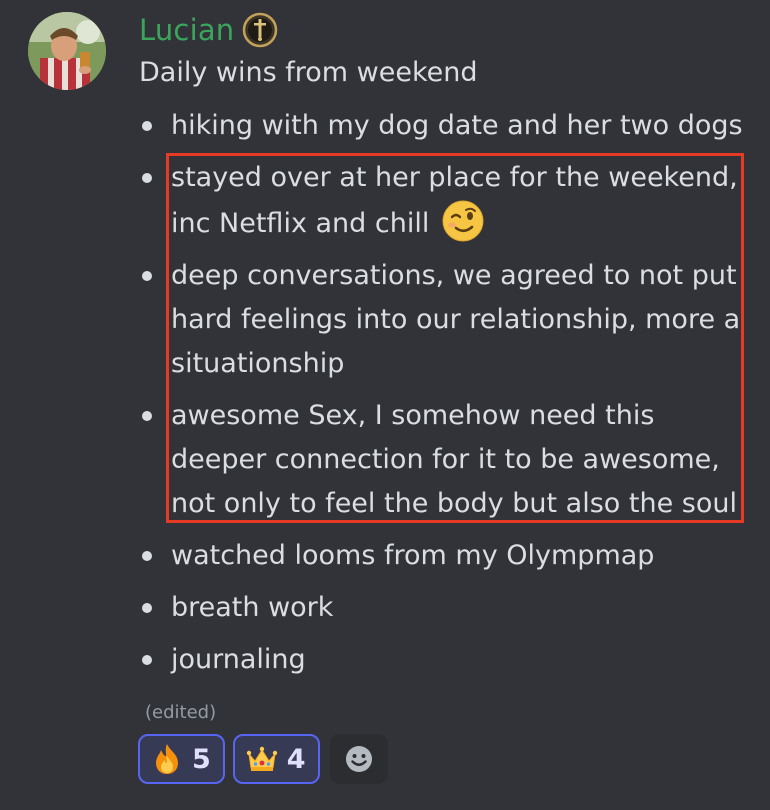 The image size is (770, 810). I want to click on reaction-fire: 5, so click(181, 759).